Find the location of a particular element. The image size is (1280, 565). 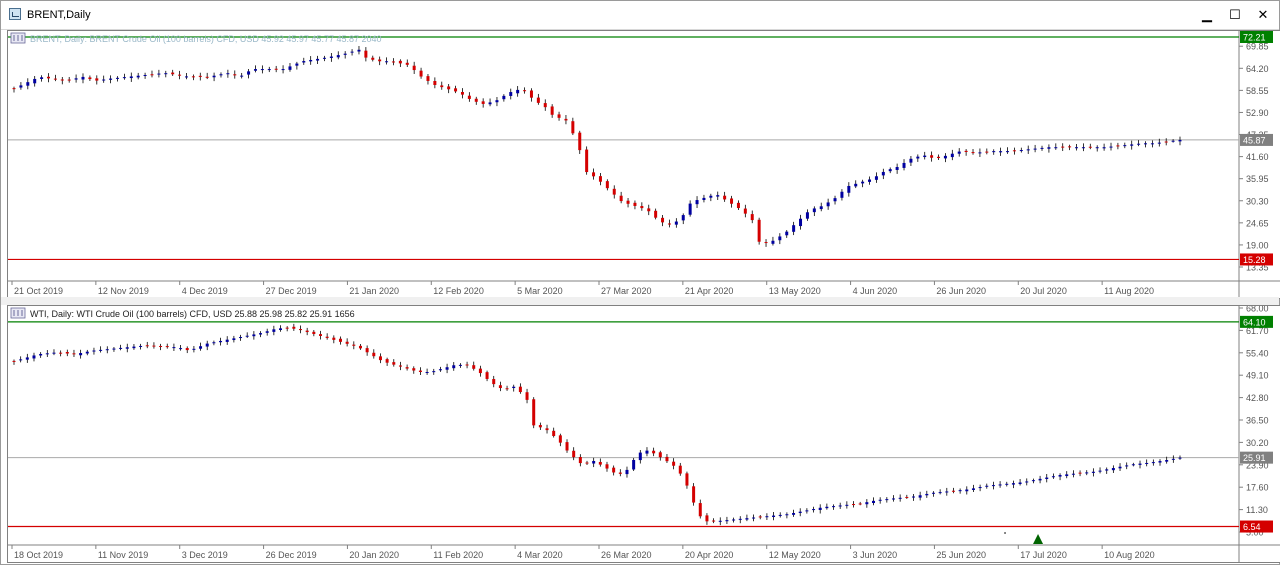

close-button: ✕ is located at coordinates (1263, 15).